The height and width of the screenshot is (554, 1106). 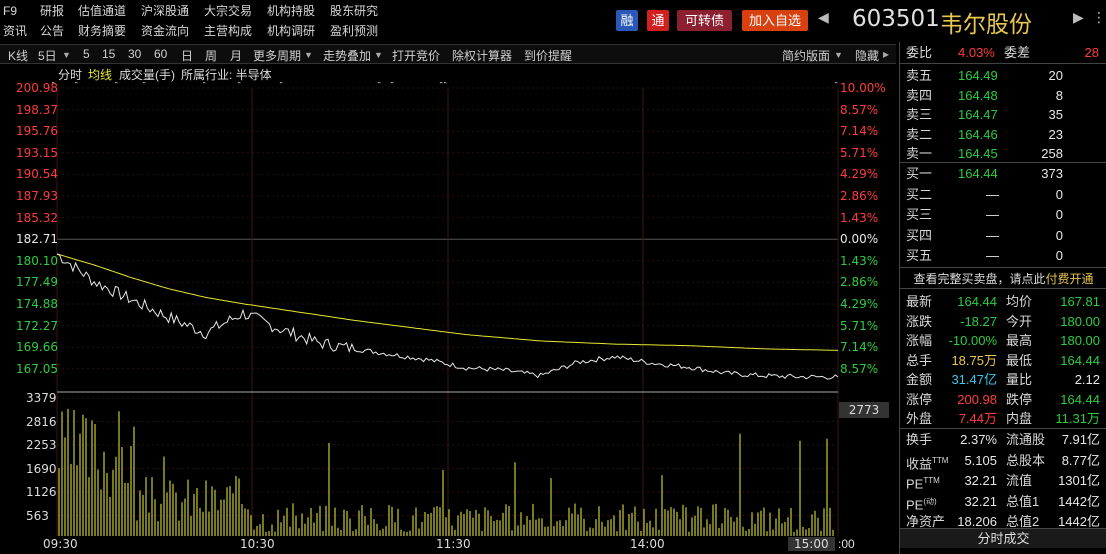 I want to click on menu-financial: 财务摘要, so click(x=102, y=31).